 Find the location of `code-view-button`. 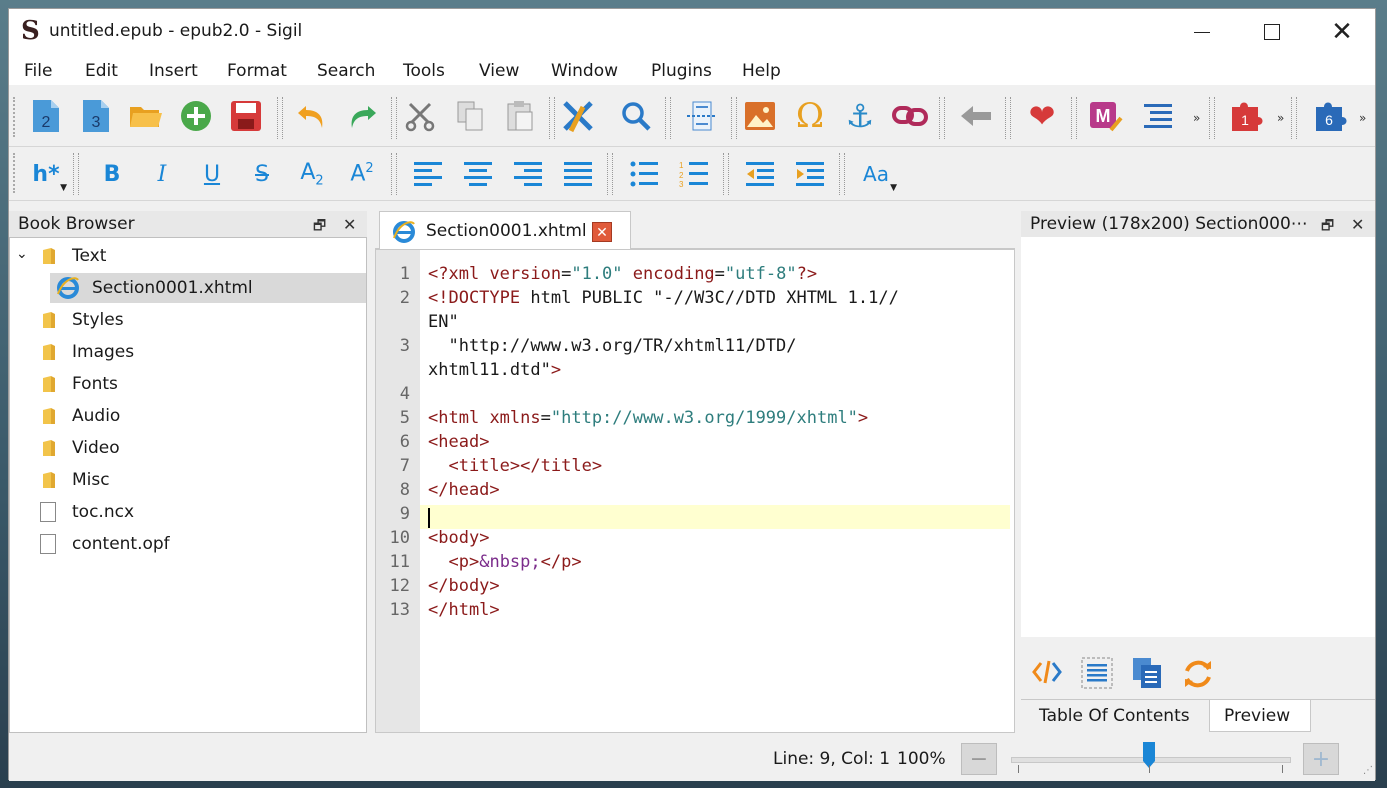

code-view-button is located at coordinates (578, 116).